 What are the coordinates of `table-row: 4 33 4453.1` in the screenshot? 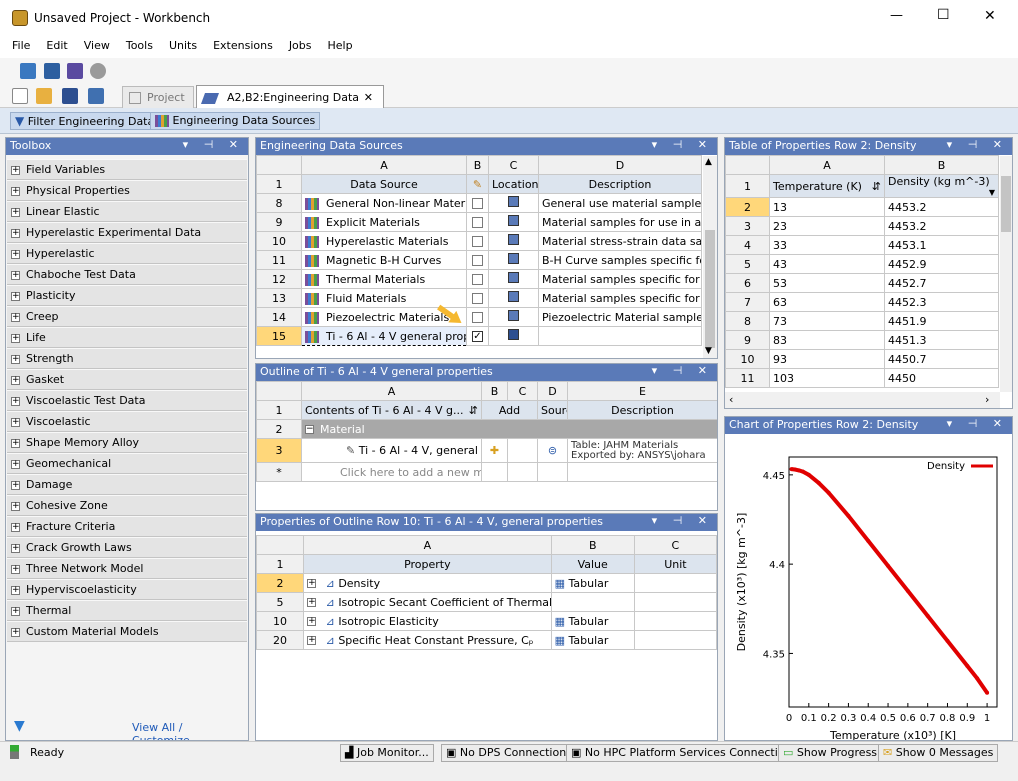 It's located at (862, 245).